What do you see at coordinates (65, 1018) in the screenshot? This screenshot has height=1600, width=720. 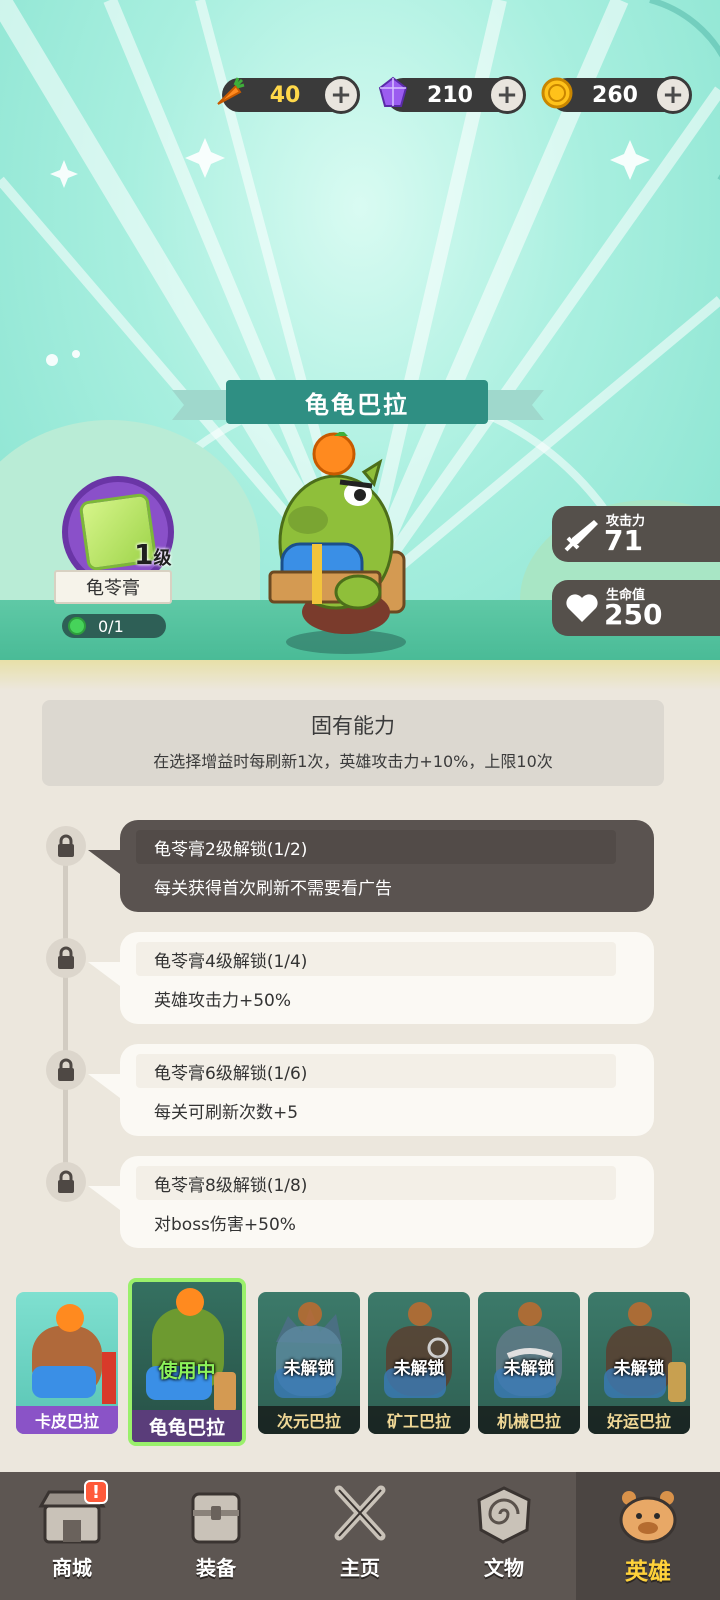 I see `timeline-line` at bounding box center [65, 1018].